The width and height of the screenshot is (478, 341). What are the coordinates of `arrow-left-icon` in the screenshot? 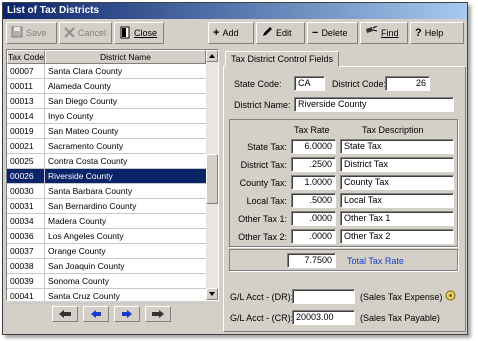 It's located at (96, 314).